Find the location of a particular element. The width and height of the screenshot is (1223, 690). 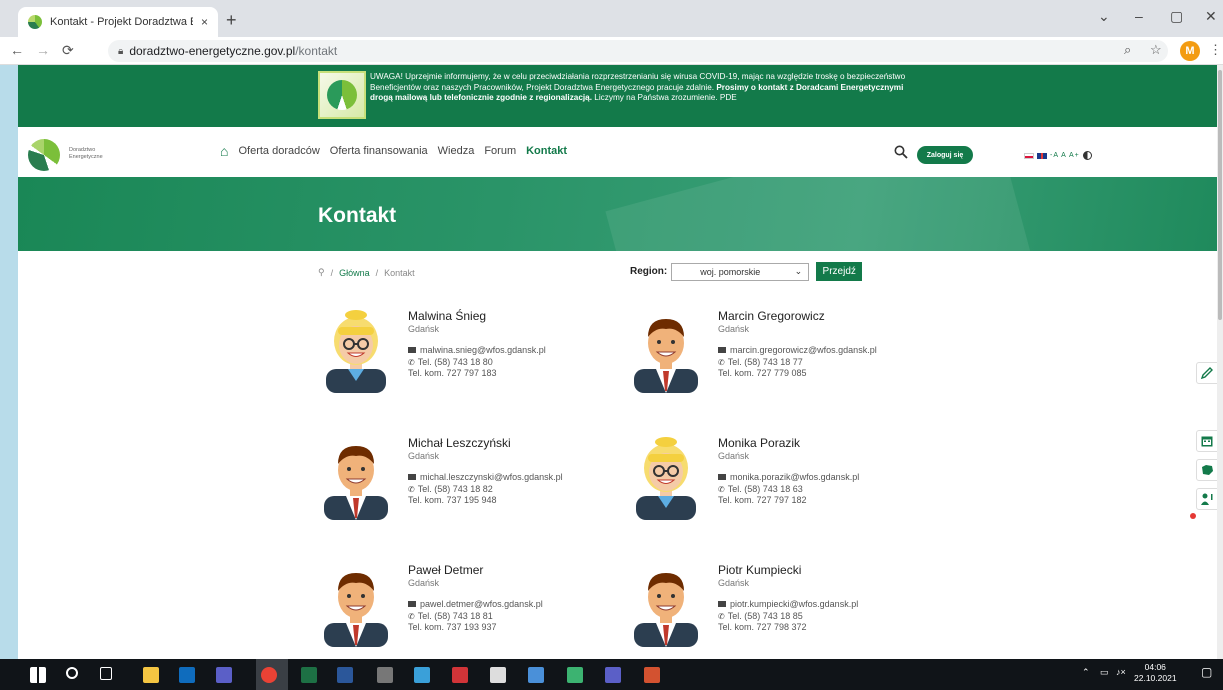

region-label: Region: is located at coordinates (649, 271).